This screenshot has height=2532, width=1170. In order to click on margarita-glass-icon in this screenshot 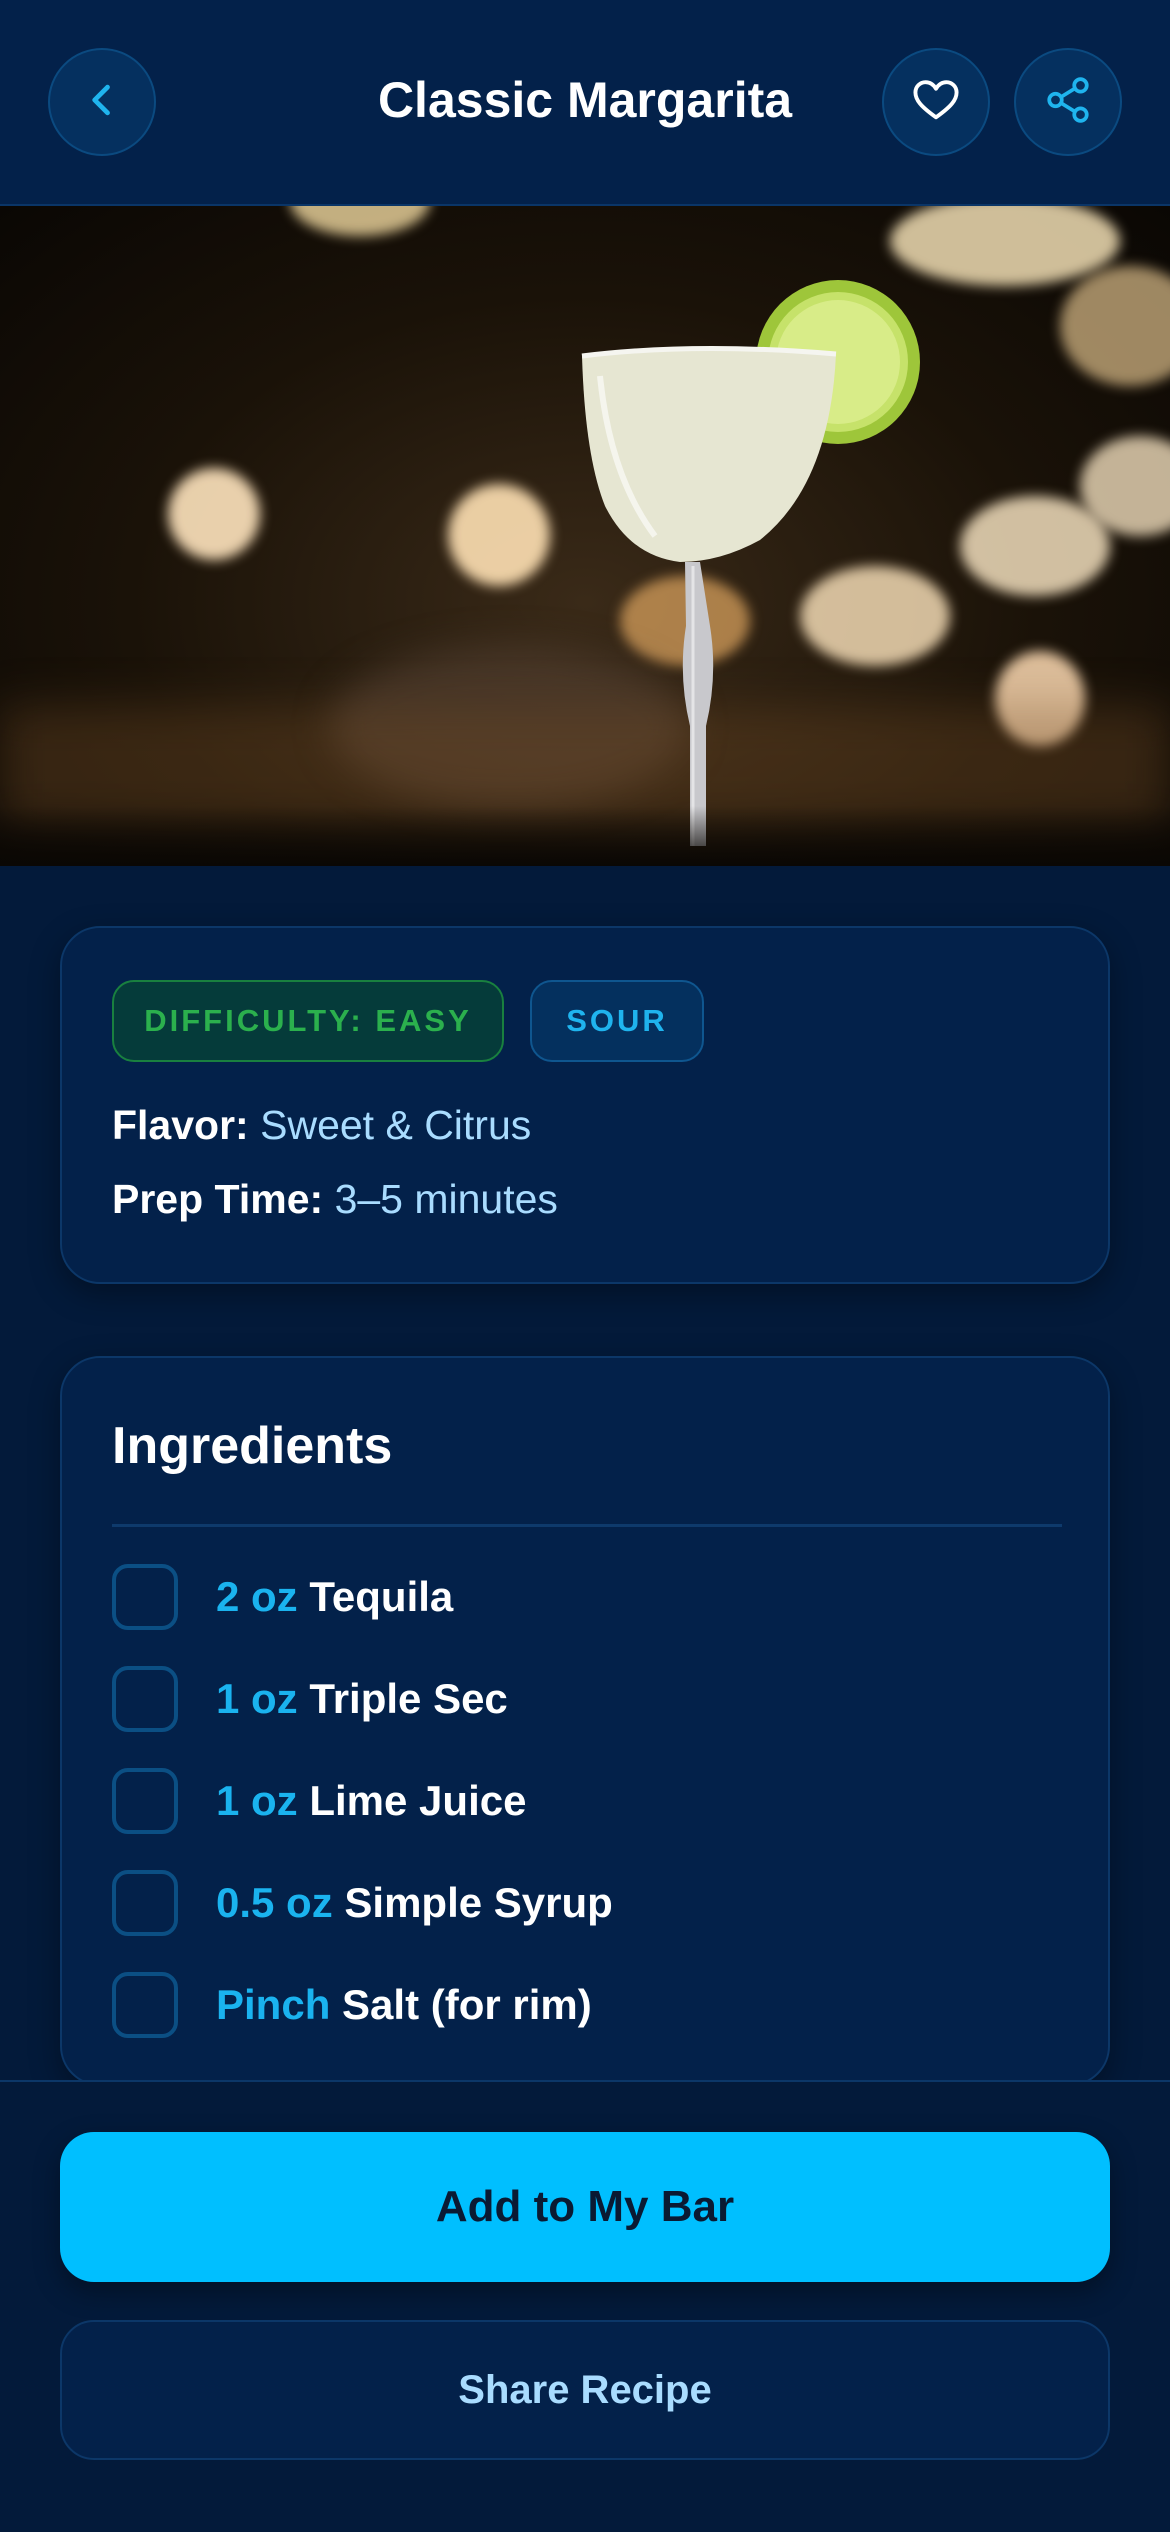, I will do `click(750, 563)`.